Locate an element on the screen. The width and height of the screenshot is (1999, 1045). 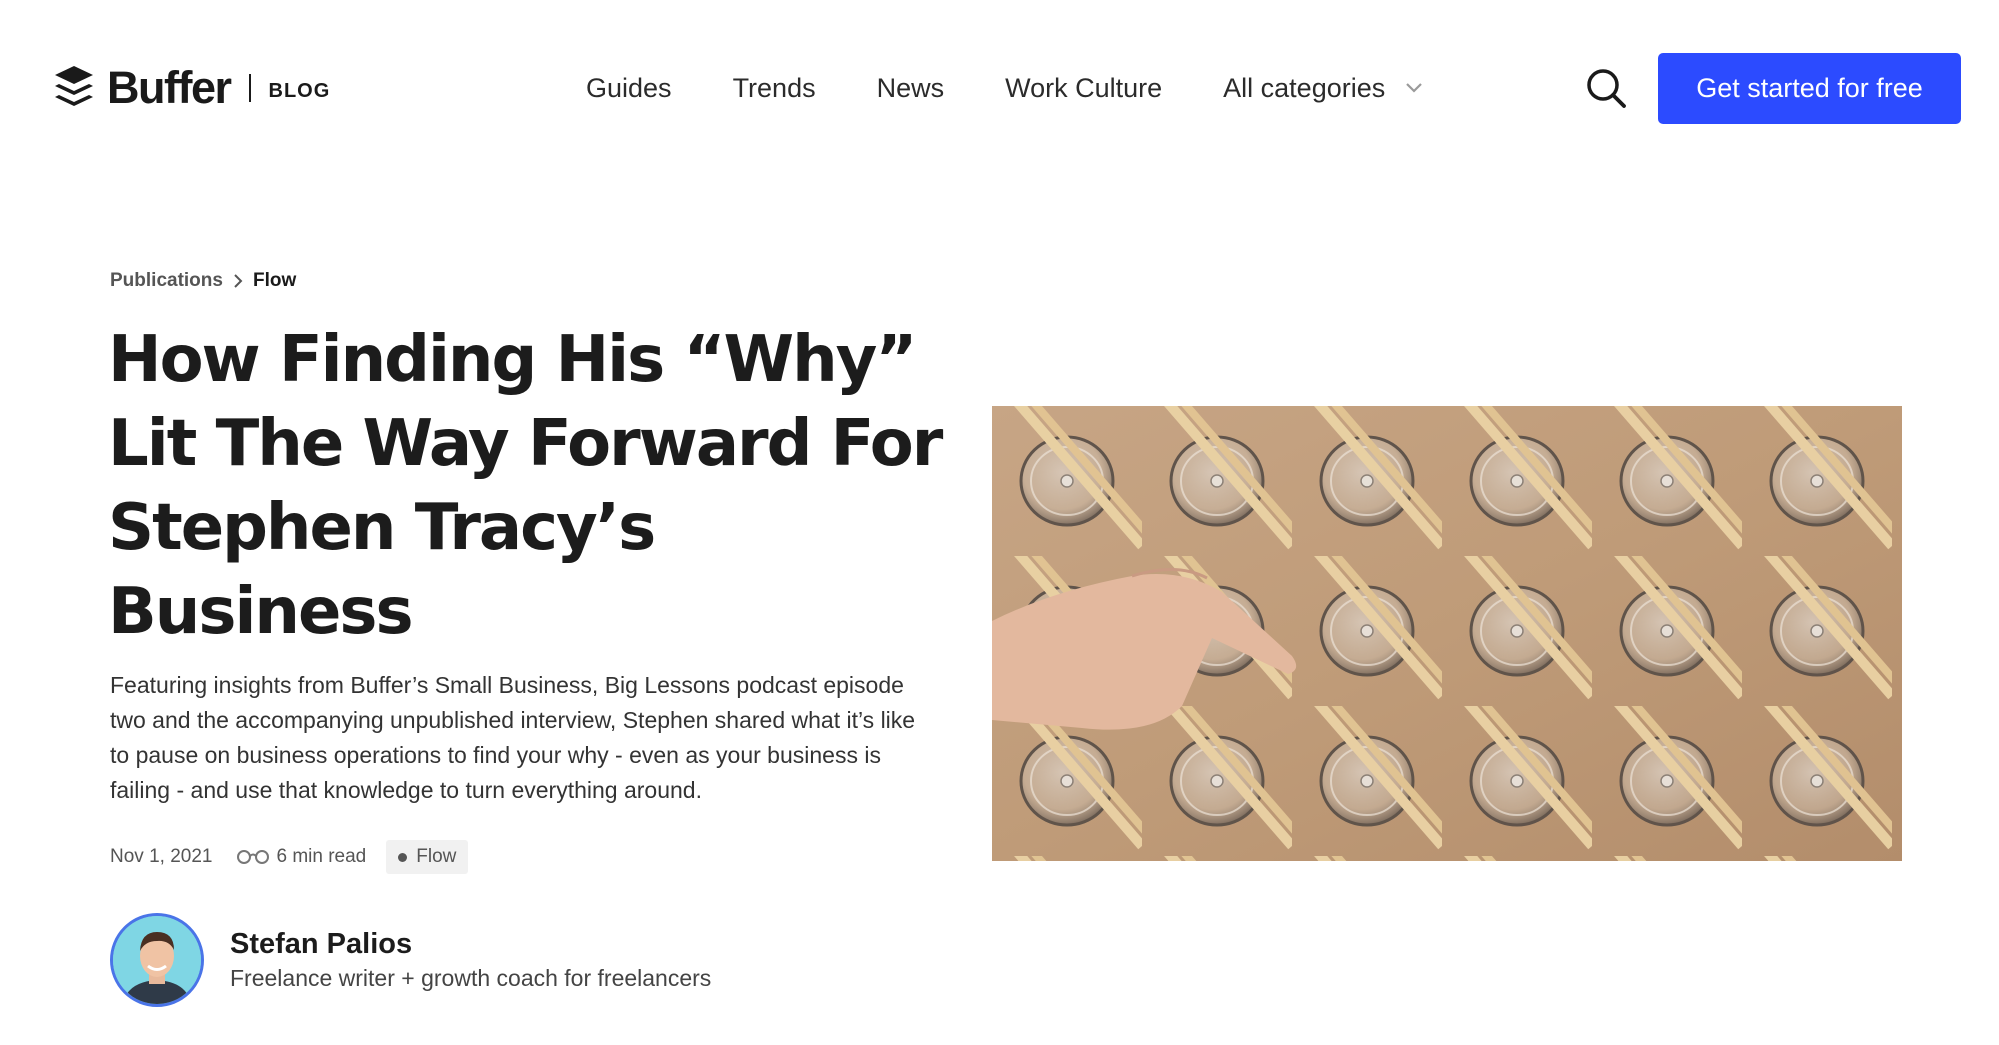
nav-item-news: News is located at coordinates (911, 88).